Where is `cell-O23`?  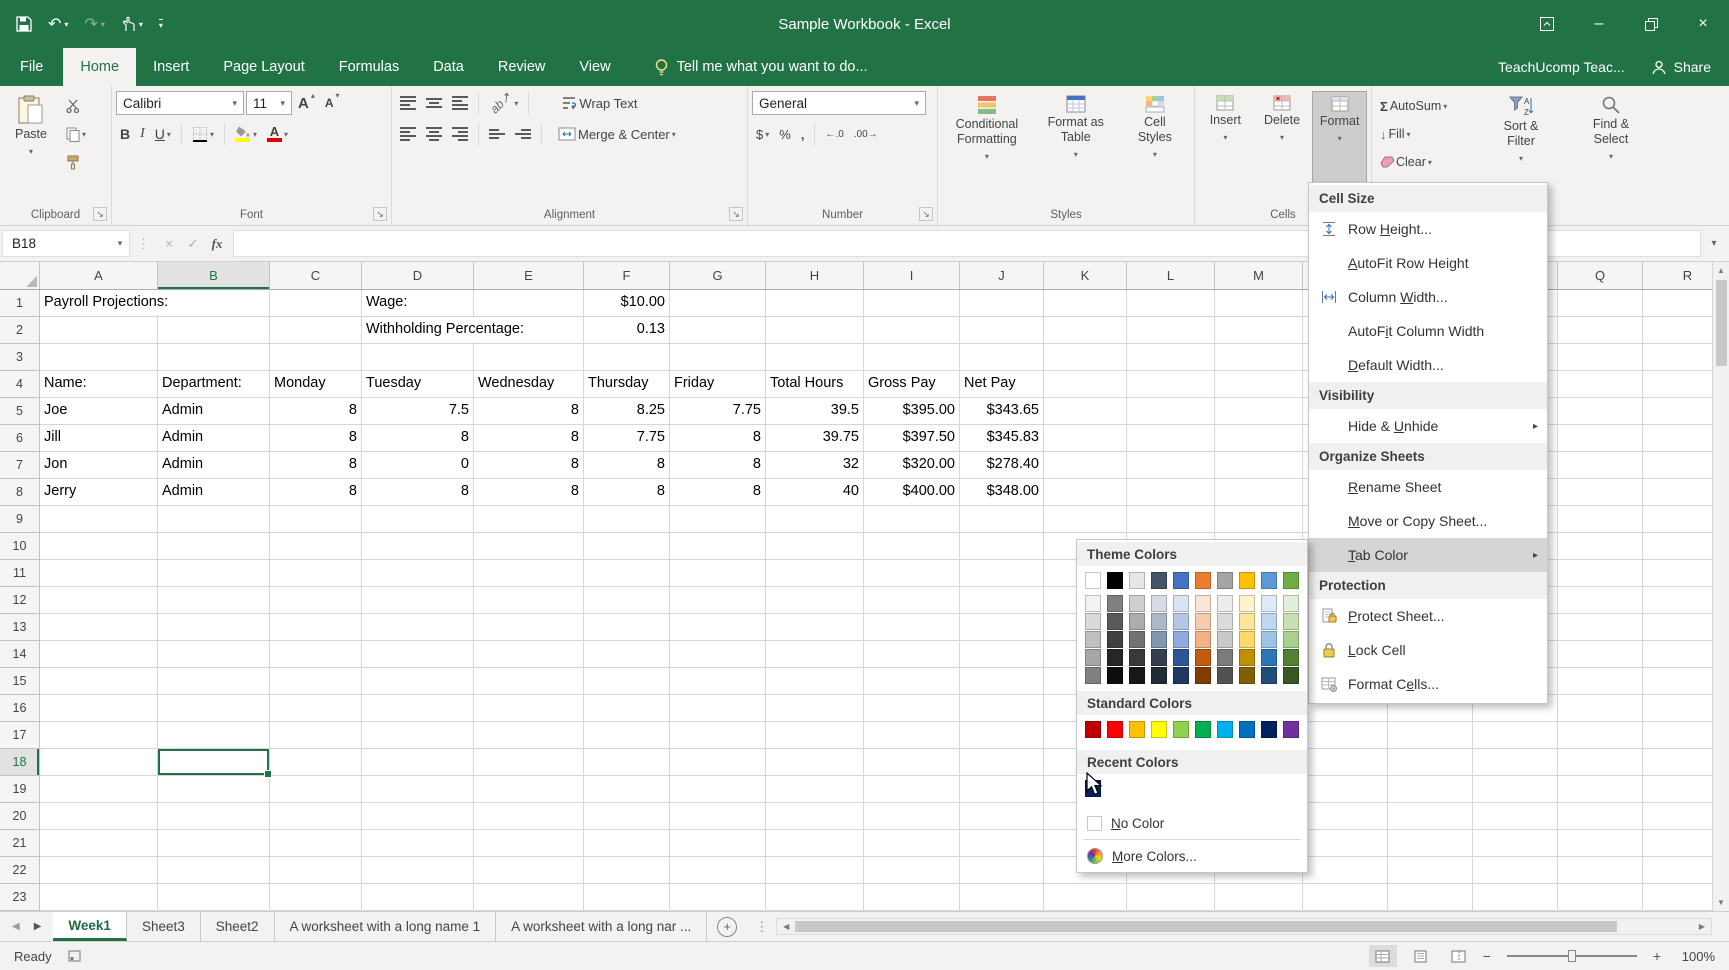
cell-O23 is located at coordinates (1430, 897).